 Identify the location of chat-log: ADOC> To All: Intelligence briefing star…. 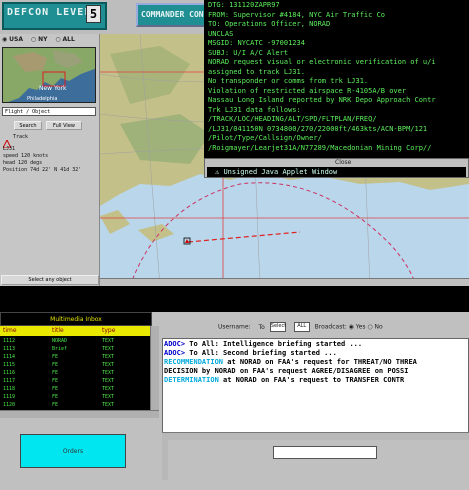
(315, 389).